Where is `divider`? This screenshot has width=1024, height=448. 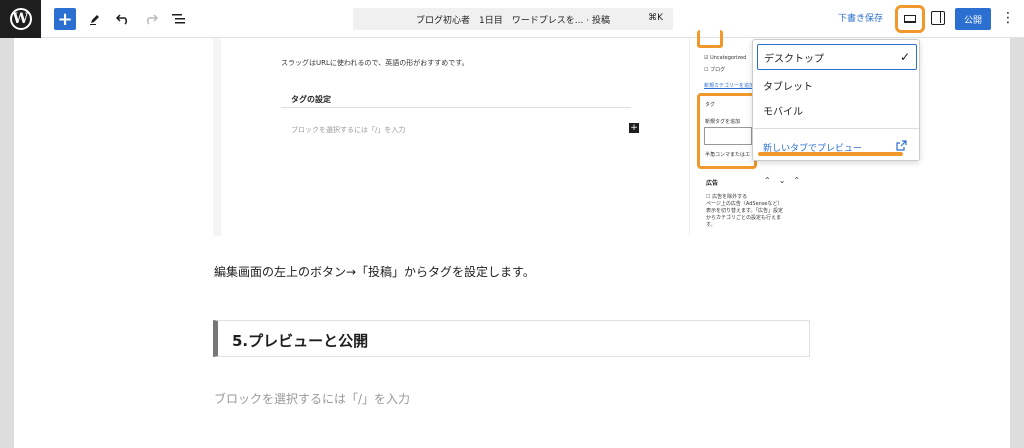
divider is located at coordinates (456, 107).